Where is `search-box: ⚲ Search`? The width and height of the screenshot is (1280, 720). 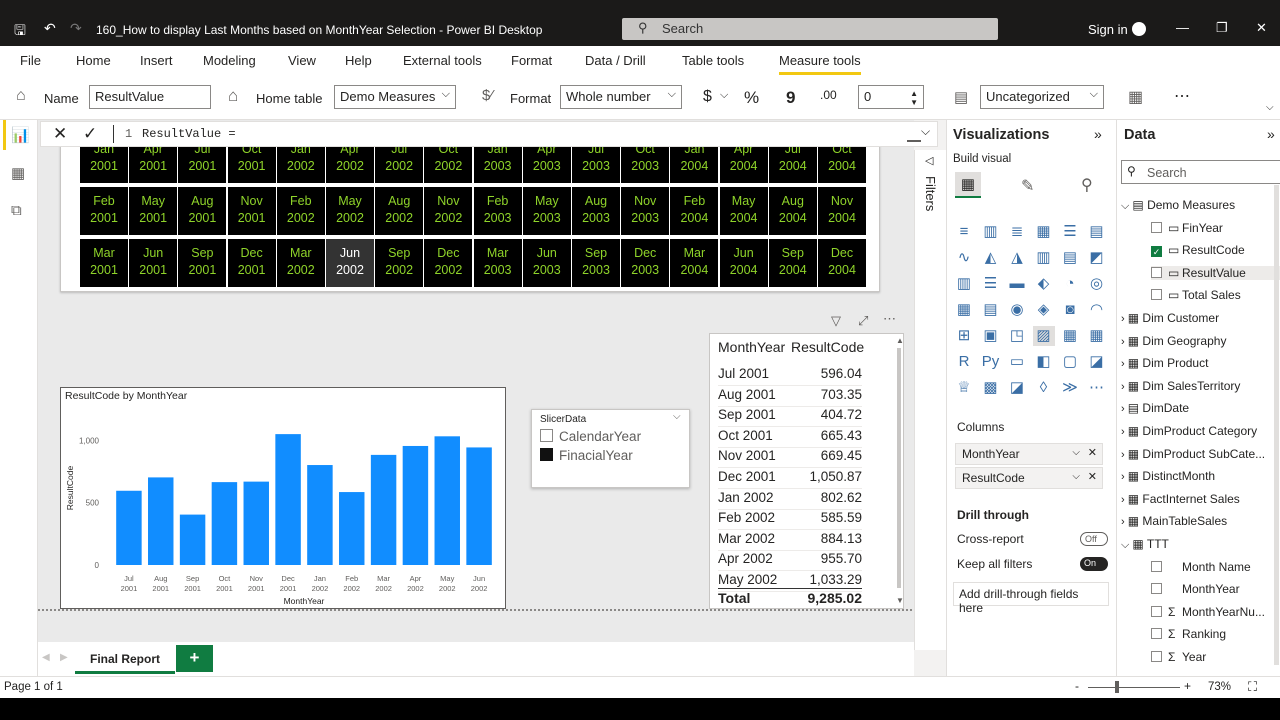 search-box: ⚲ Search is located at coordinates (810, 29).